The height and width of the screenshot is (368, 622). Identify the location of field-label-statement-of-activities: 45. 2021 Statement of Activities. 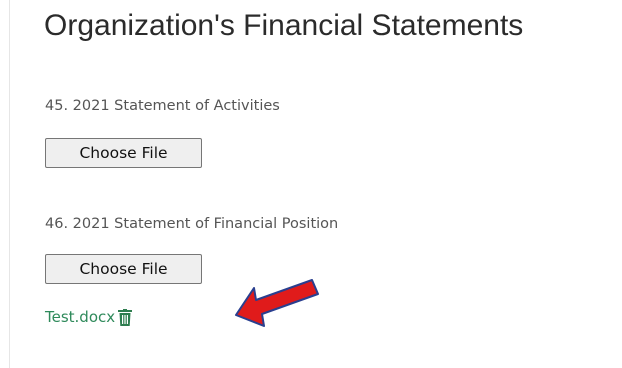
(162, 106).